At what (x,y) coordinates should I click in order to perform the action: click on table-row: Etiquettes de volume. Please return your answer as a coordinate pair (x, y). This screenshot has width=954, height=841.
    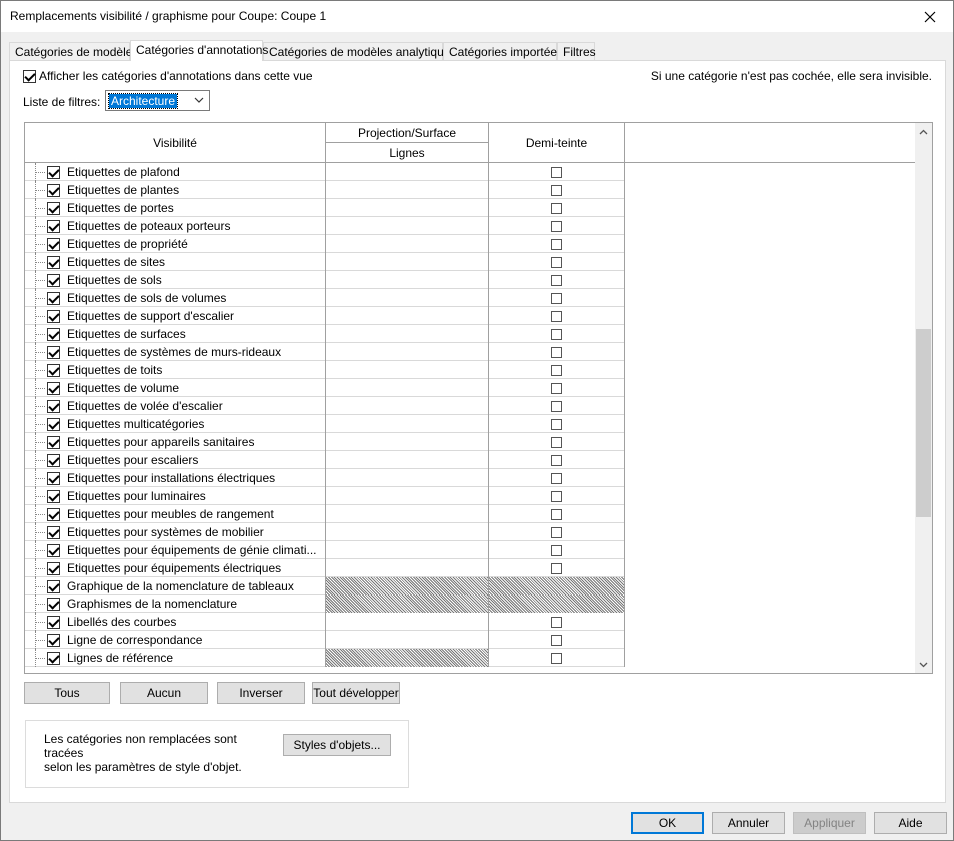
    Looking at the image, I should click on (325, 388).